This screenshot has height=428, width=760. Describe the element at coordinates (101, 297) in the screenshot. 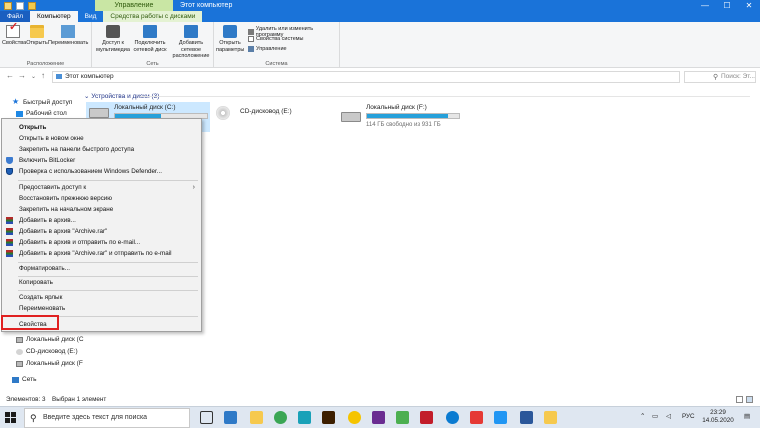

I see `menu-item-create-shortcut: Создать ярлык` at that location.